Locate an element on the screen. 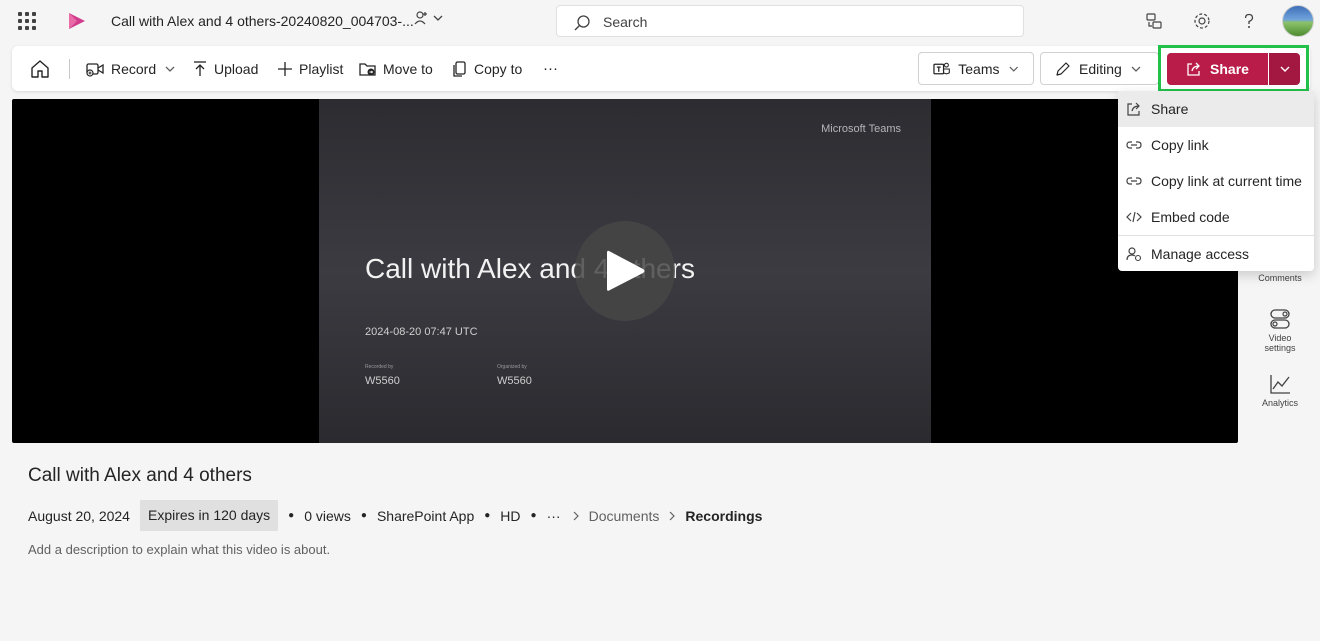 This screenshot has height=641, width=1320. editing-label: Editing is located at coordinates (1100, 68).